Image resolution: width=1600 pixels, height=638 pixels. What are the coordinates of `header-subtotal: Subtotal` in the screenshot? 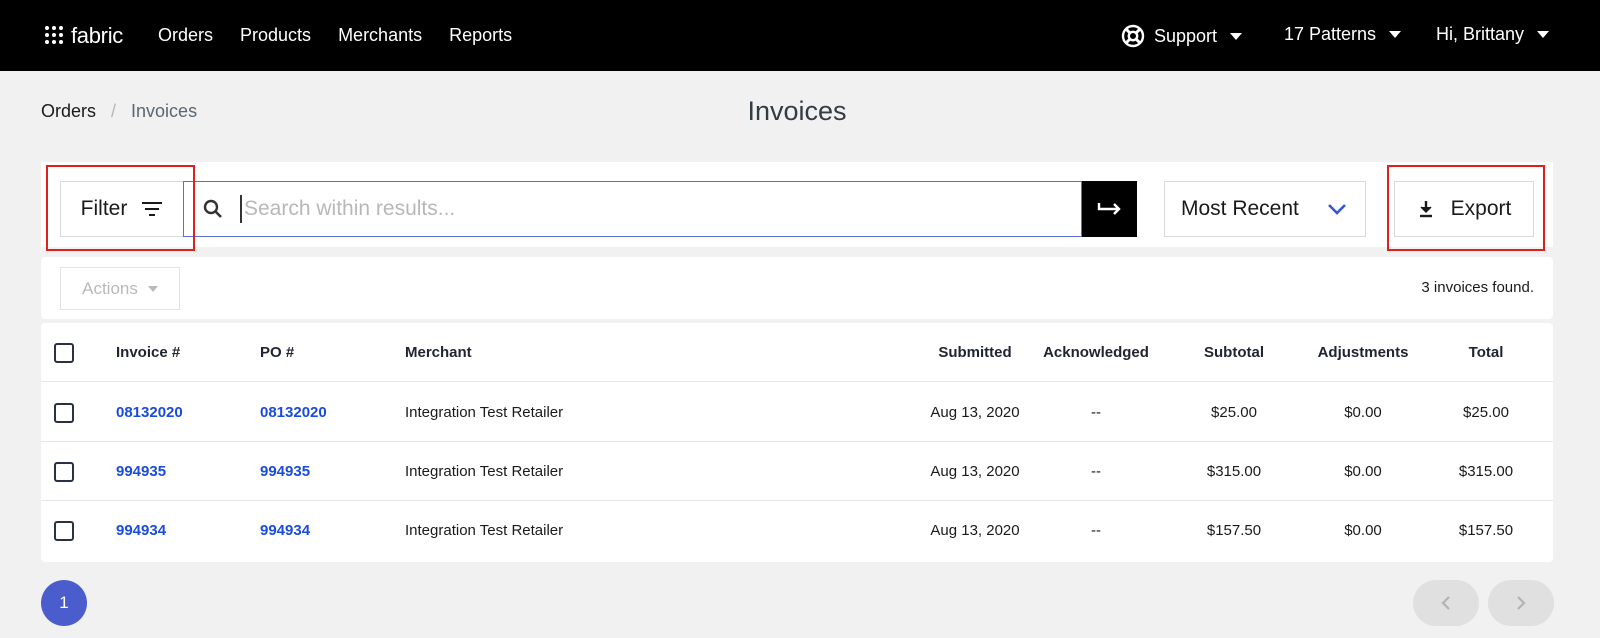 It's located at (1234, 352).